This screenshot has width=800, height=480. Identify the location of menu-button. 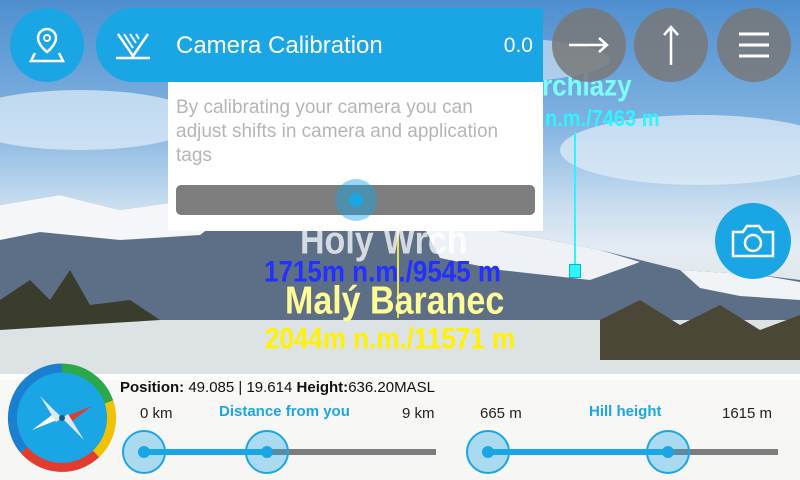
(754, 45).